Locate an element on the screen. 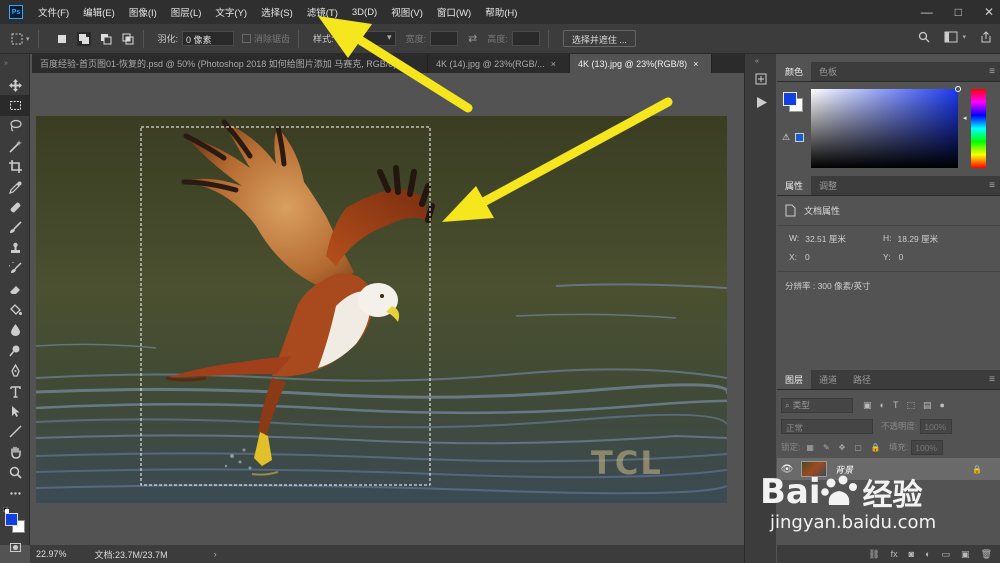 This screenshot has height=563, width=1000. tab-close-icon: × is located at coordinates (695, 64).